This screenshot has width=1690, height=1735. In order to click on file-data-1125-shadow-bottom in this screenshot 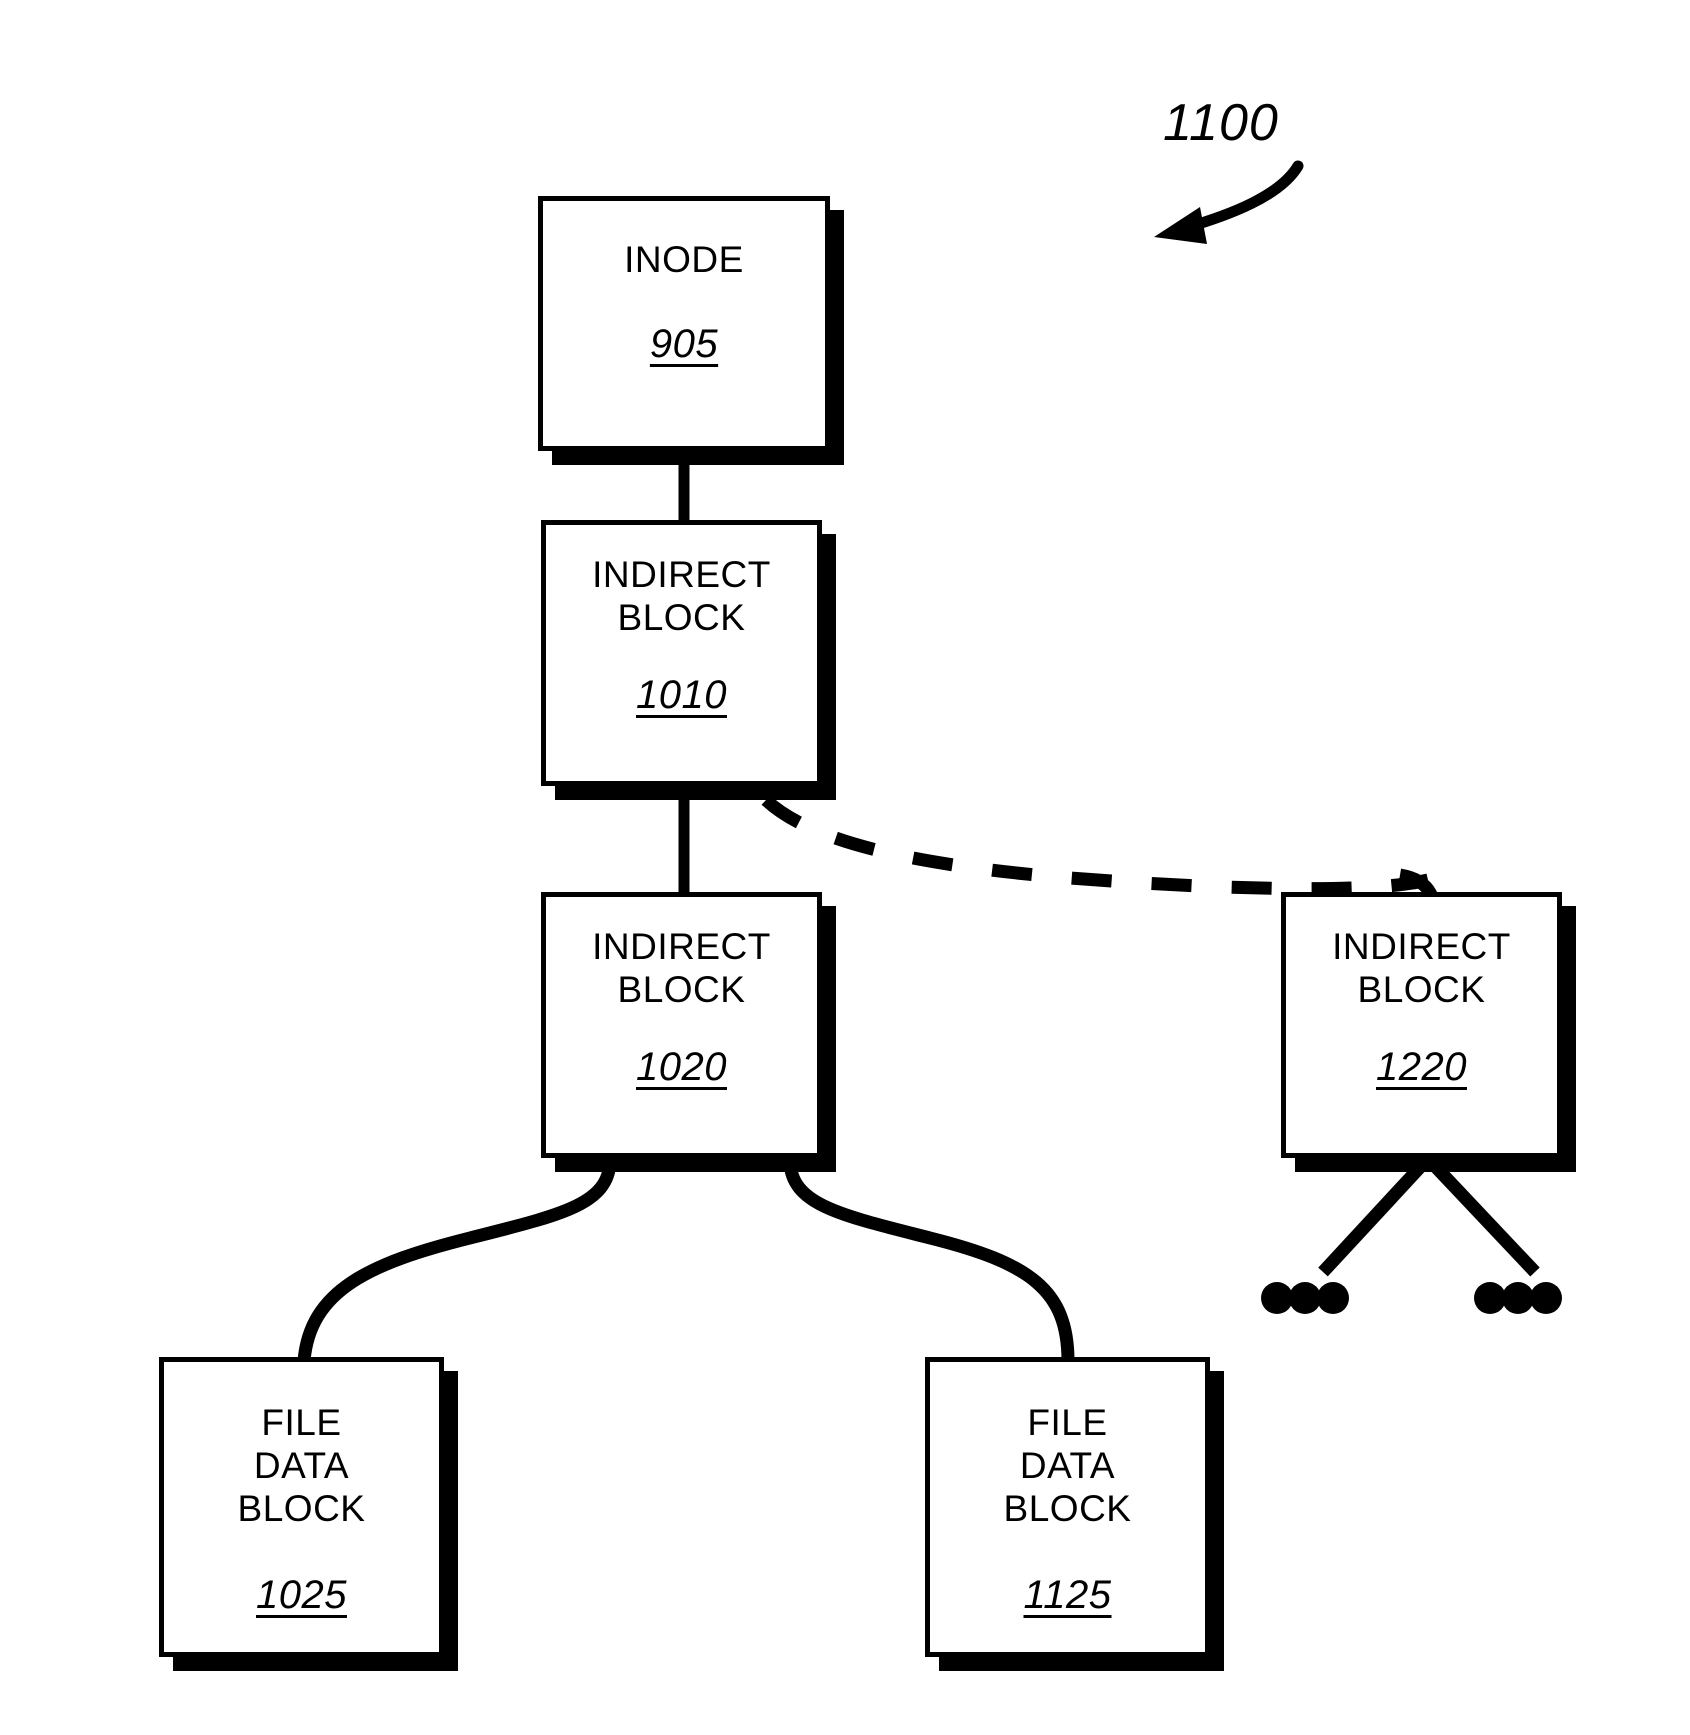, I will do `click(1081, 1664)`.